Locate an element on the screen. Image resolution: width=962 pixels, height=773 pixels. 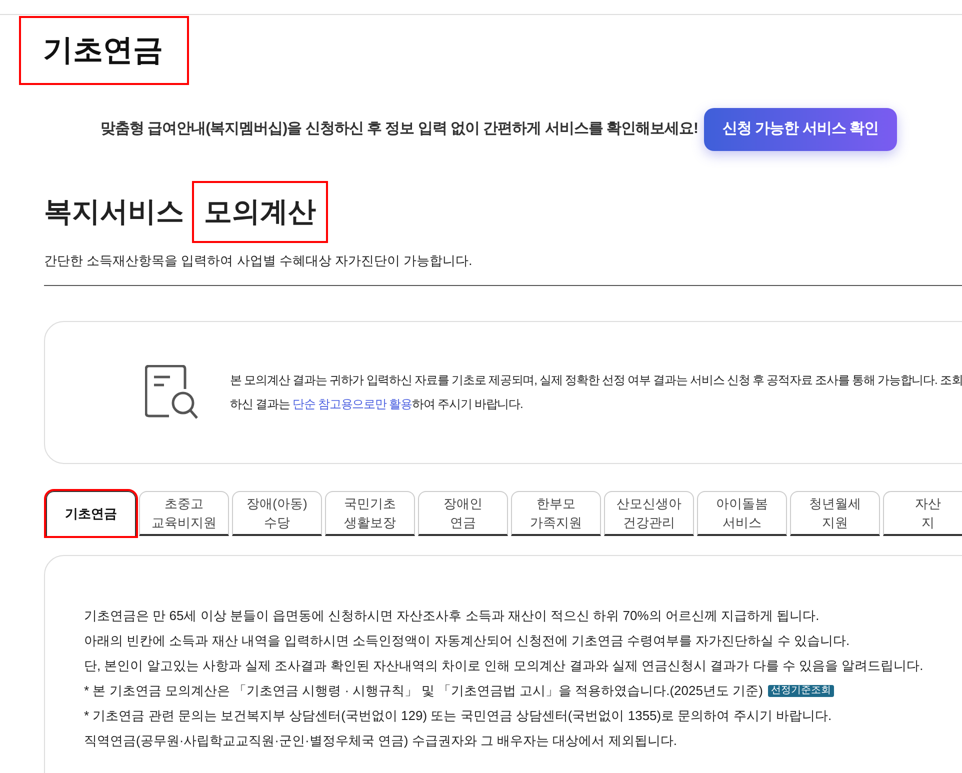
banner-text: 맞춤형 급여안내(복지멤버십)을 신청하신 후 정보 입력 없이 간편하게 서비스를 확인해보세요! is located at coordinates (399, 129).